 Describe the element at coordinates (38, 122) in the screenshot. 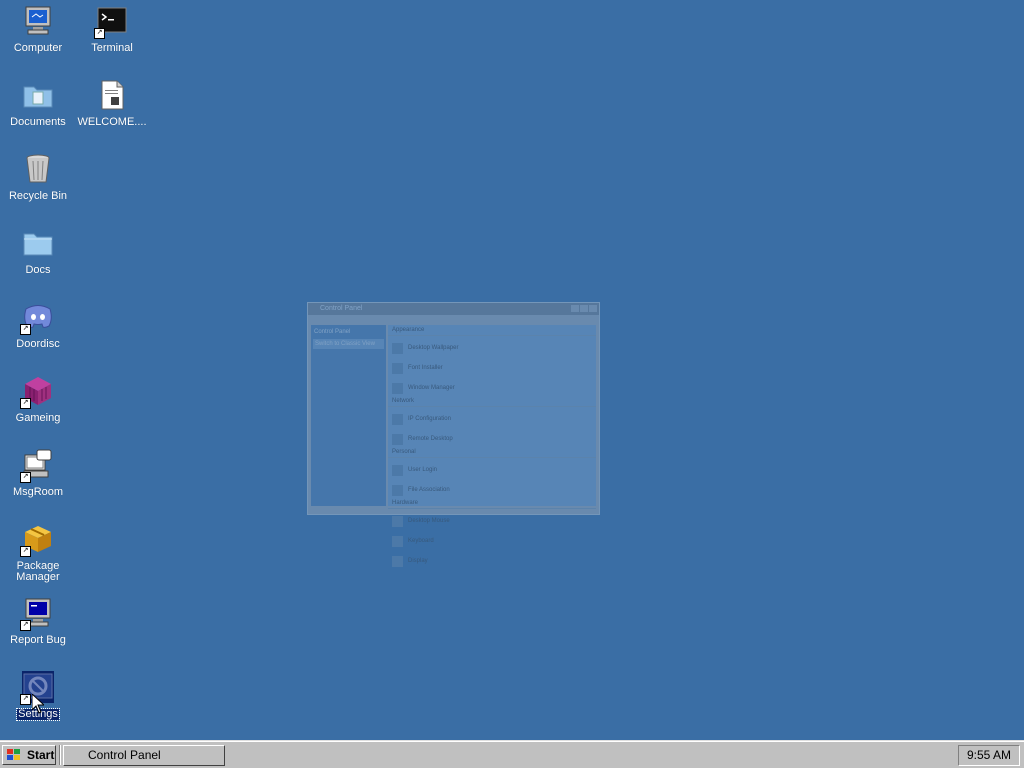

I see `desktop-icon-label: Documents` at that location.